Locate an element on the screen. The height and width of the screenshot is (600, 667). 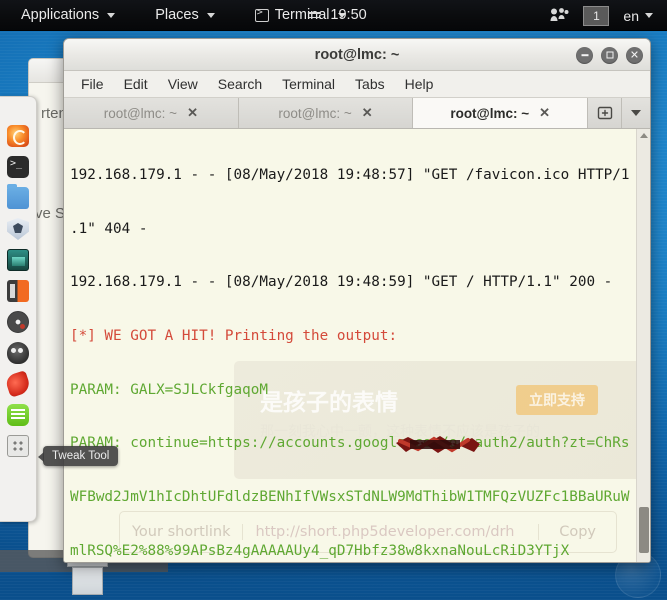
tweak-tool-tooltip: Tweak Tool is located at coordinates (78, 456).